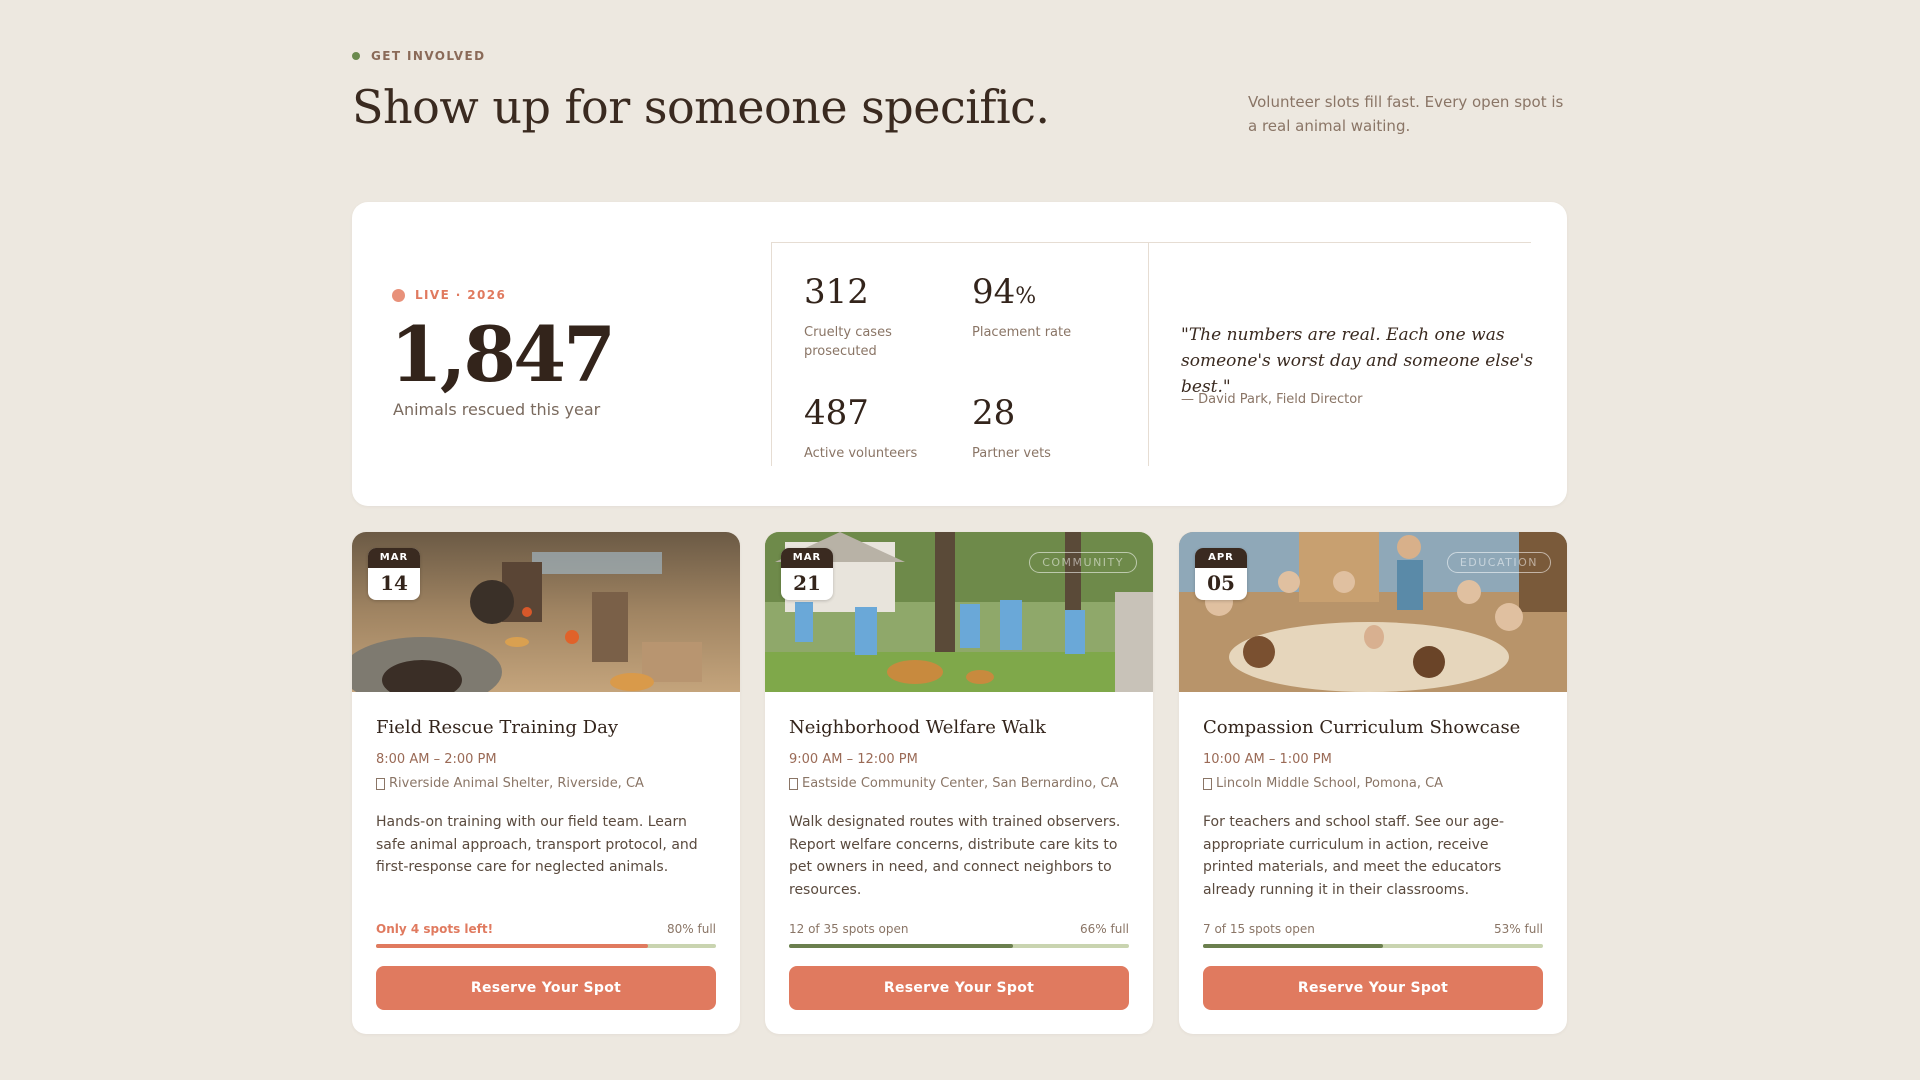 The image size is (1920, 1080). What do you see at coordinates (1011, 453) in the screenshot?
I see `stat-label: Partner vets` at bounding box center [1011, 453].